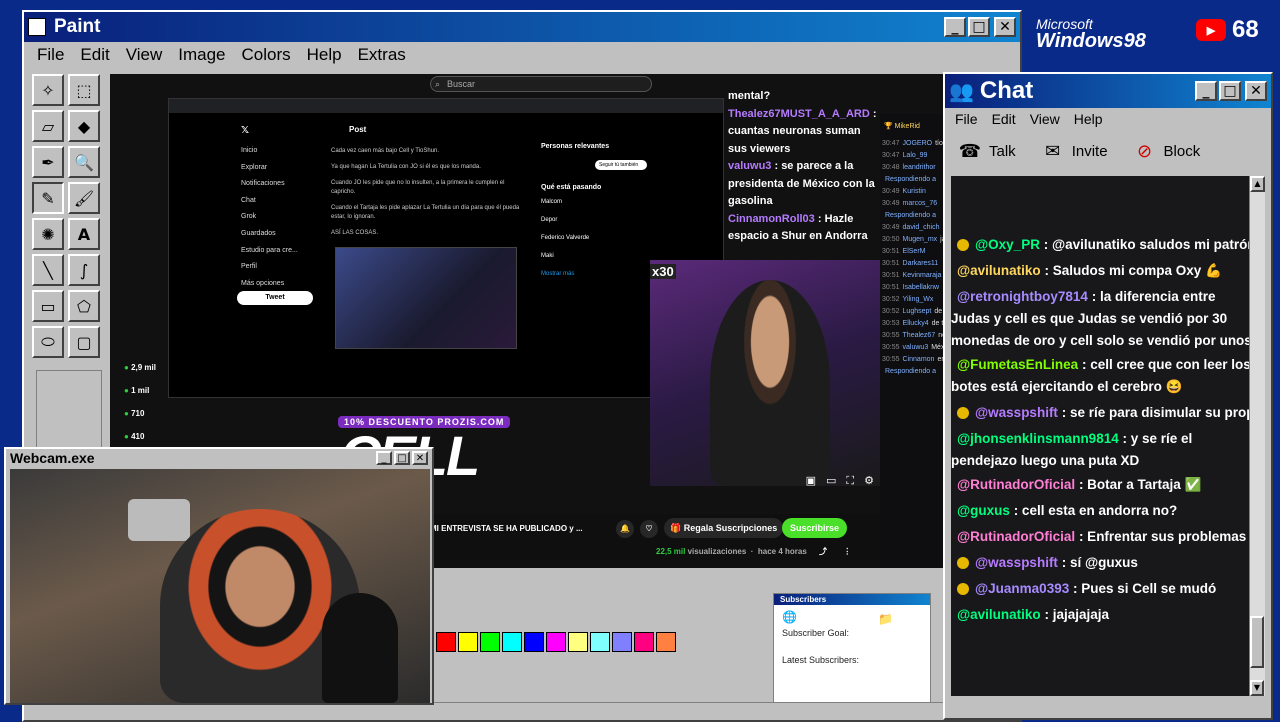  I want to click on chat-titlebar: 👥 Chat _ □ ✕, so click(1108, 91).